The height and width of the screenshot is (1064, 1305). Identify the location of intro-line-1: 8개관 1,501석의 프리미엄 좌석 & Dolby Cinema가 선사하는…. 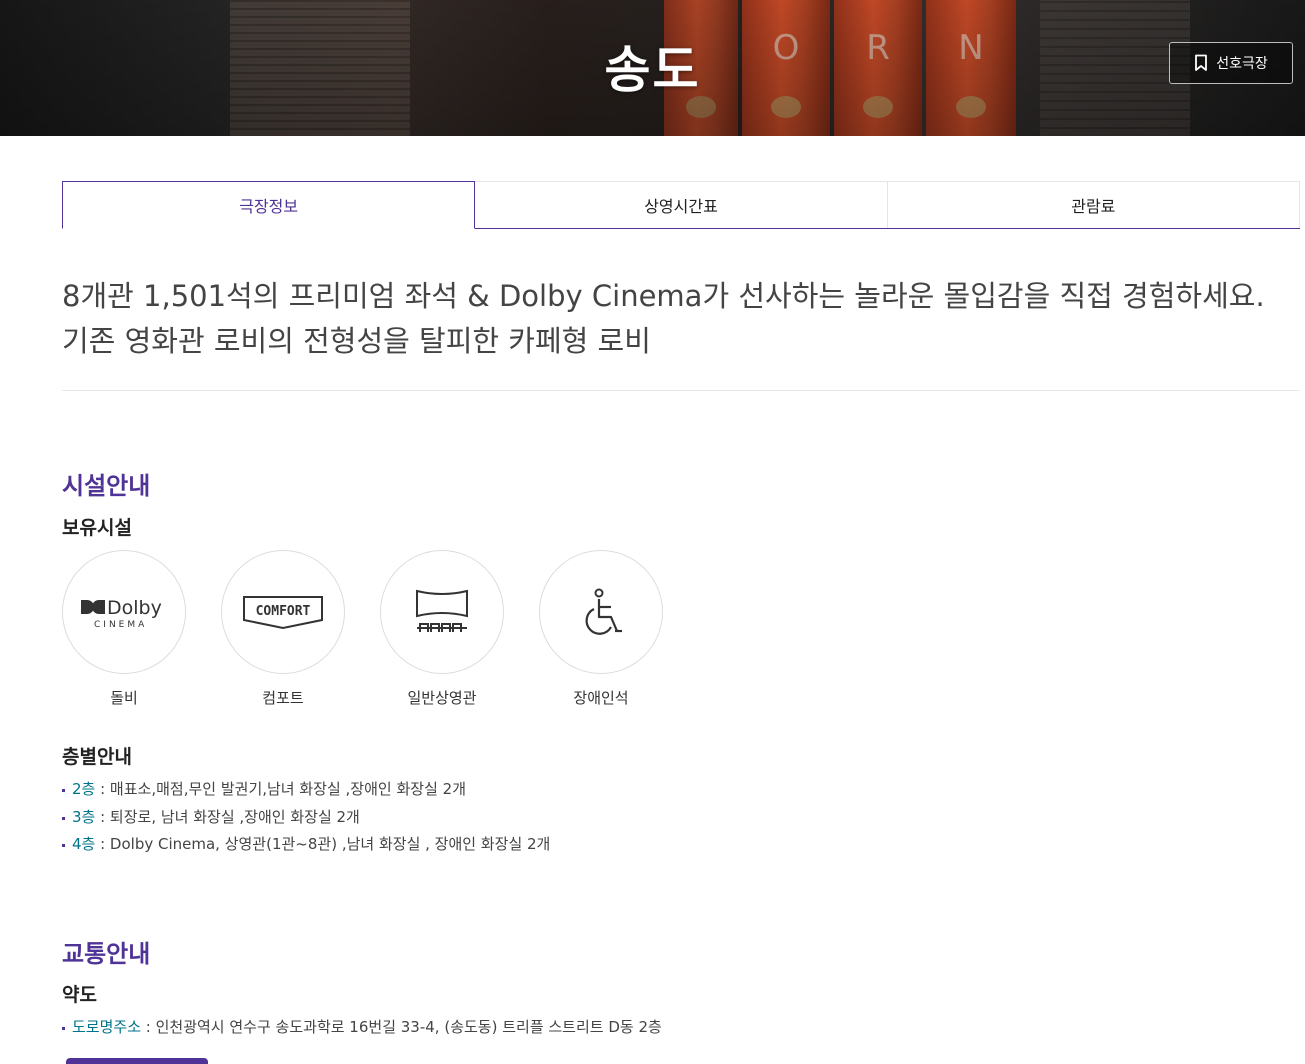
(663, 296).